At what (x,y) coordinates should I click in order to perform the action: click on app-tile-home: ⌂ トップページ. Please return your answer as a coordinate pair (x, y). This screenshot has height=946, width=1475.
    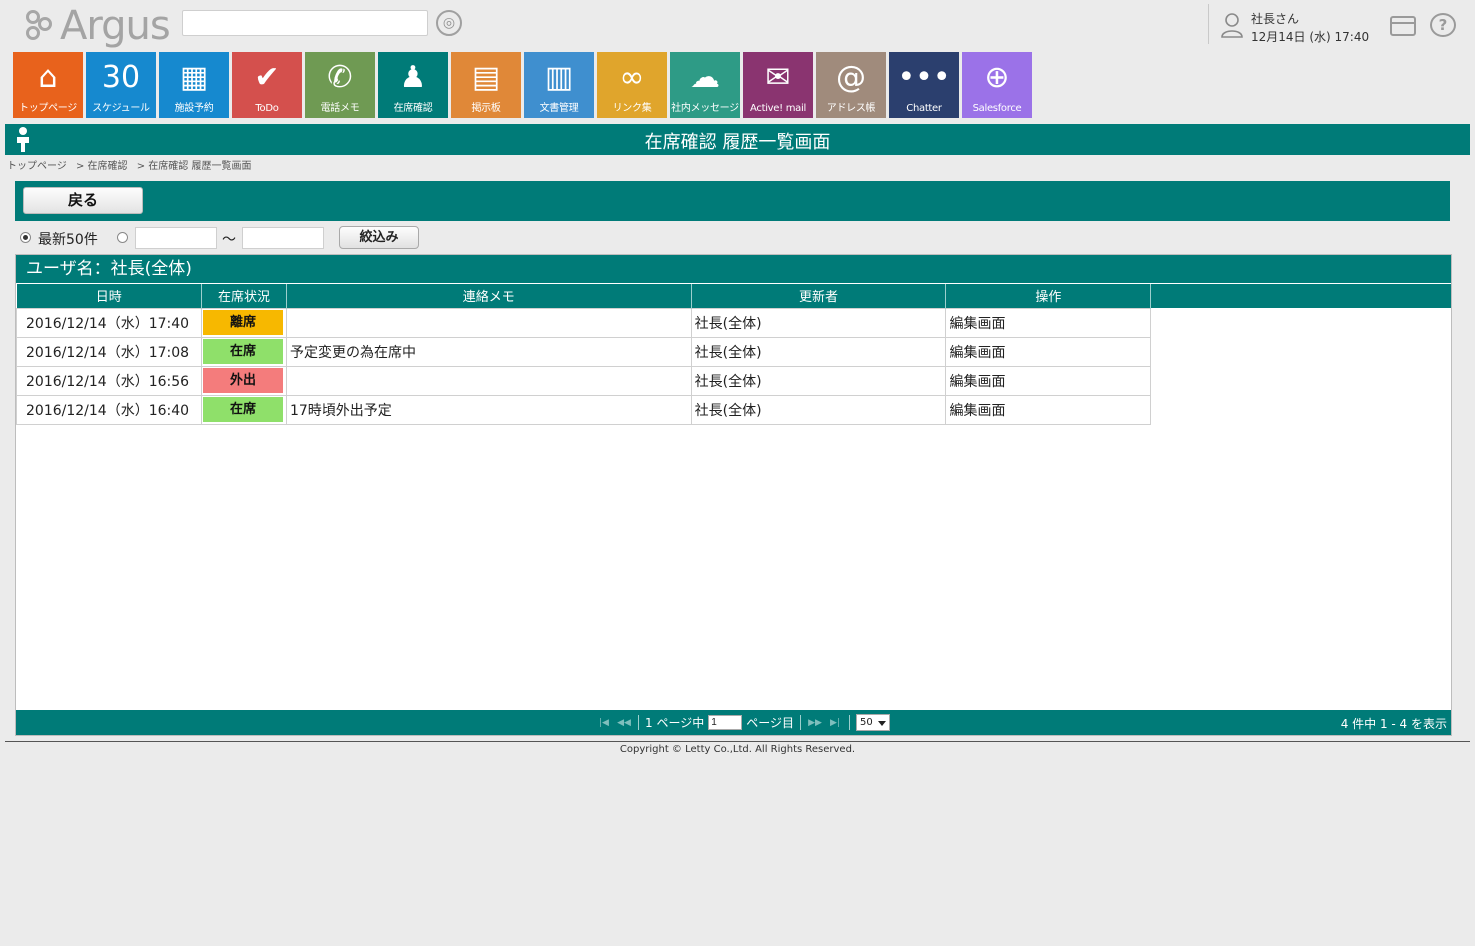
    Looking at the image, I should click on (48, 85).